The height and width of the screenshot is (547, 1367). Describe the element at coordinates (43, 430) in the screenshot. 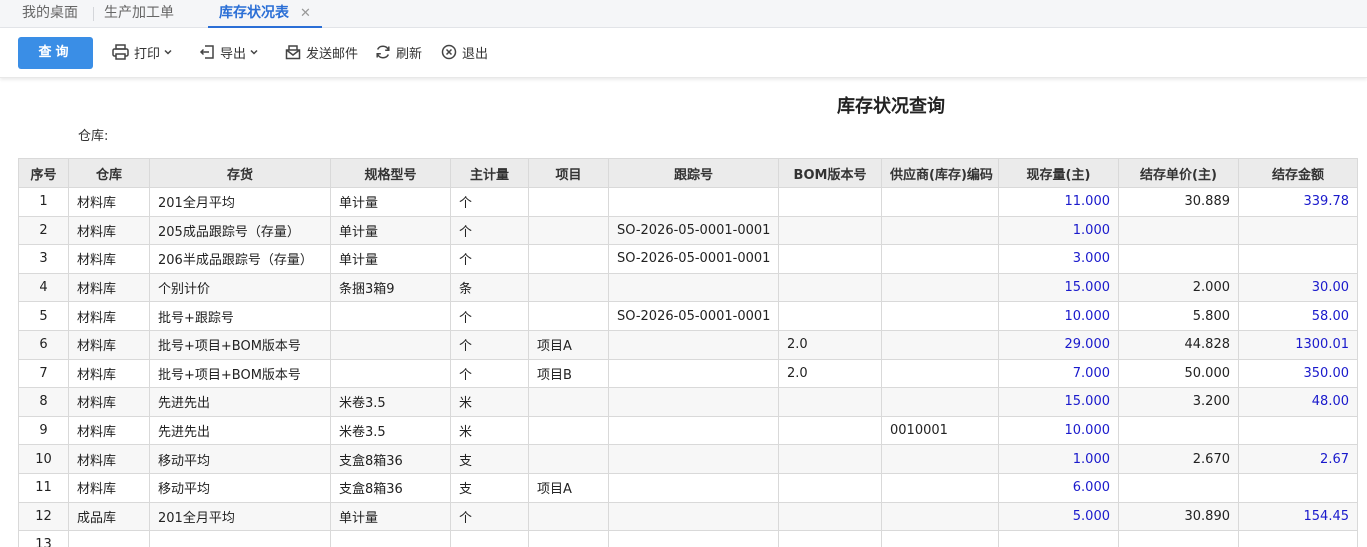

I see `cell-index: 9` at that location.